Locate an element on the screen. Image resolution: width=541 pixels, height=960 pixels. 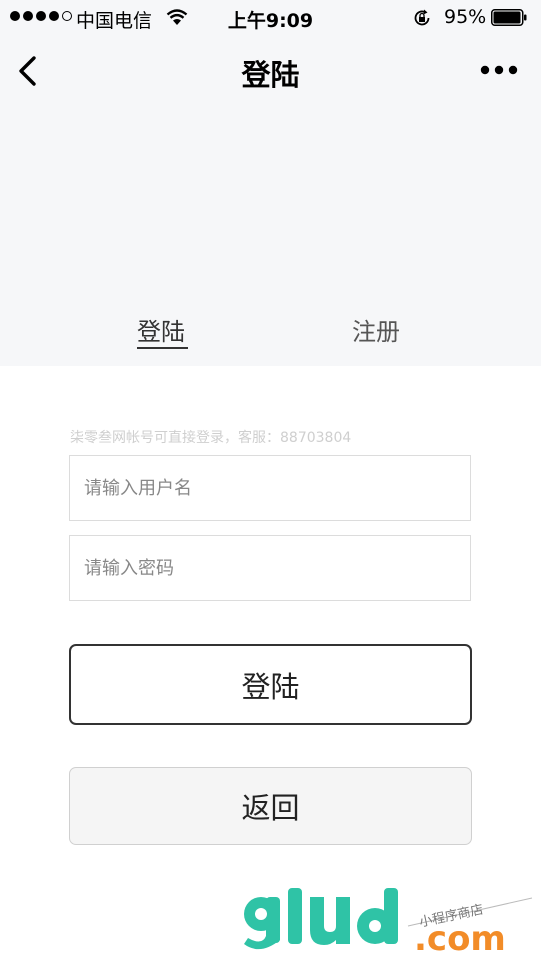
password-field-box is located at coordinates (270, 568).